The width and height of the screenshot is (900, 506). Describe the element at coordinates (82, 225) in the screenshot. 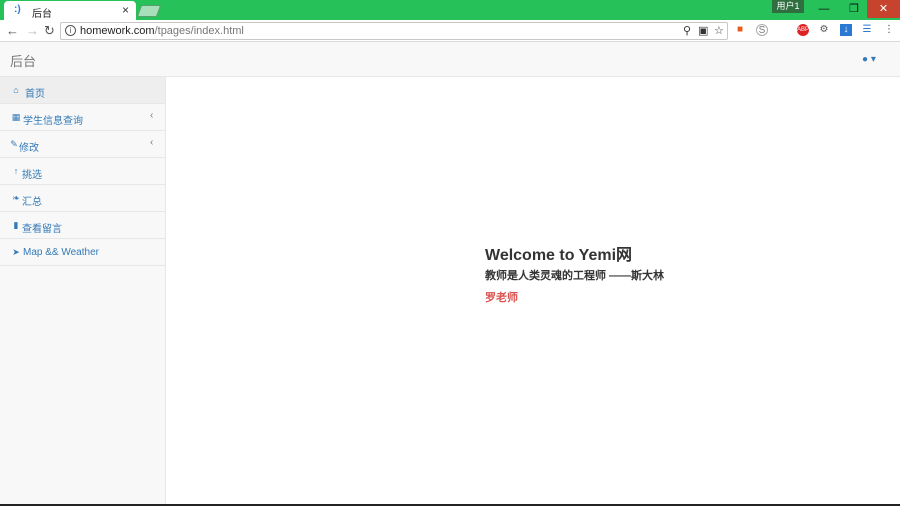

I see `sidebar-item-messages: ▮ 查看留言` at that location.